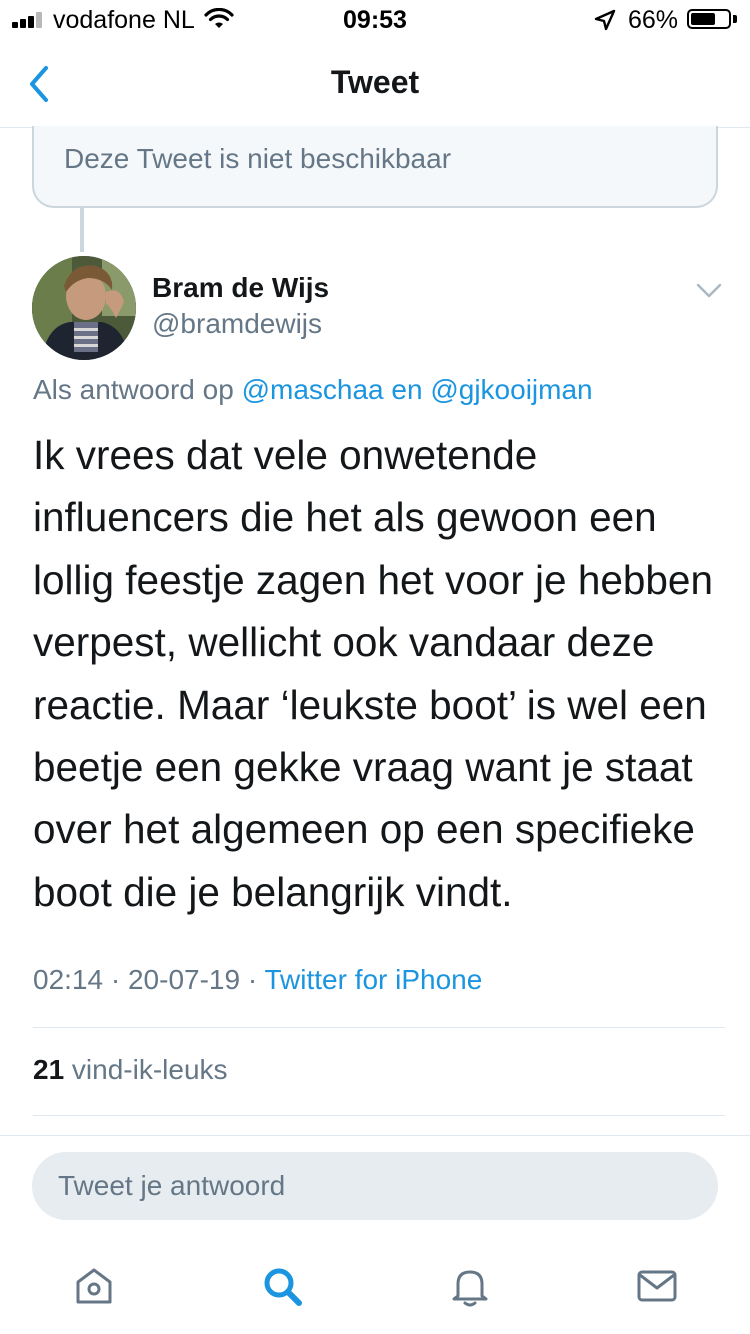 The image size is (750, 1334). What do you see at coordinates (375, 20) in the screenshot?
I see `status-bar: vodafone NL 09:53 66%` at bounding box center [375, 20].